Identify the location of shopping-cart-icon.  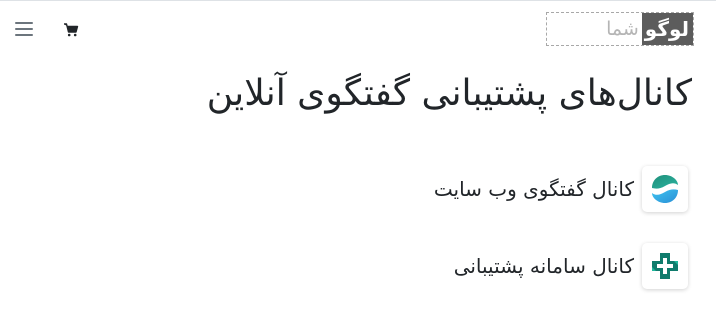
(71, 29).